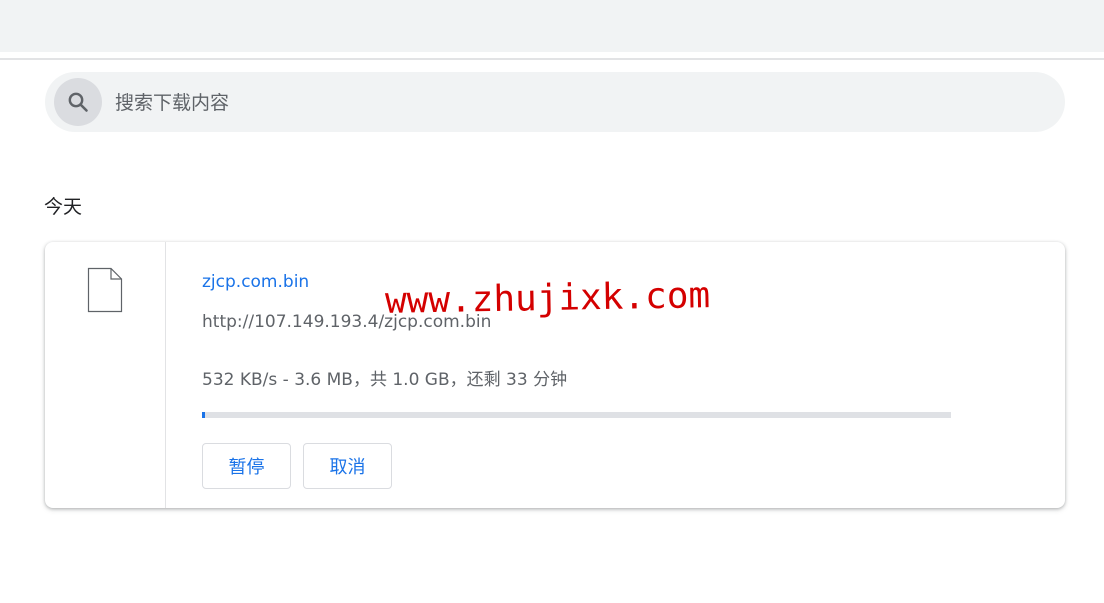 This screenshot has height=603, width=1104. What do you see at coordinates (552, 26) in the screenshot?
I see `top-bar` at bounding box center [552, 26].